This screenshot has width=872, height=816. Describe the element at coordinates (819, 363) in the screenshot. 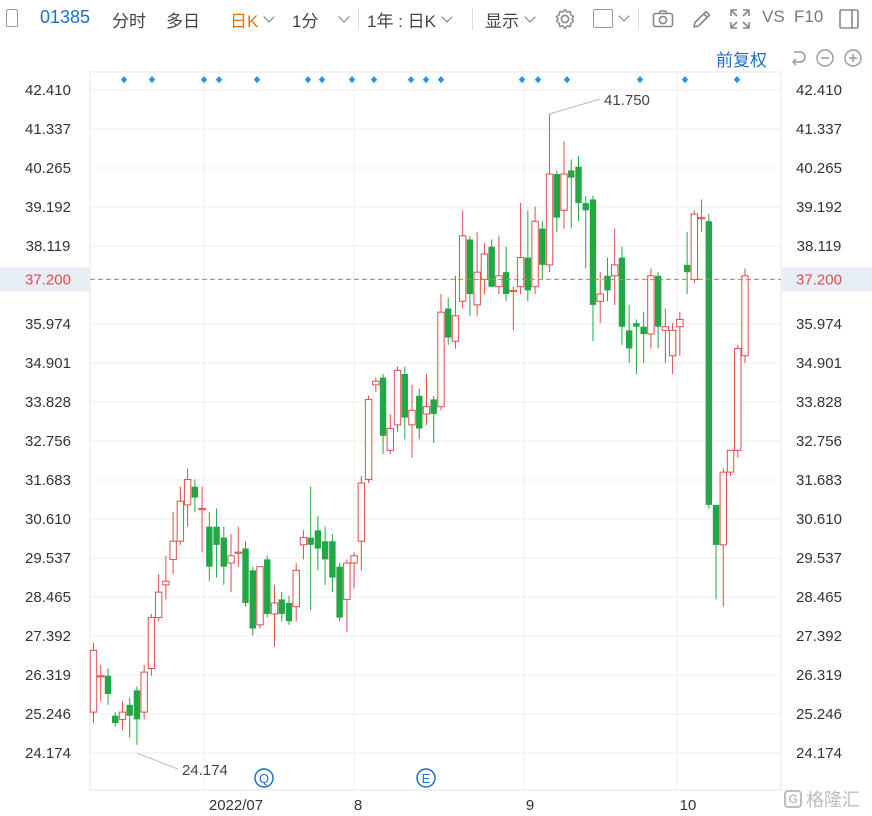

I see `y-tick-label-right: 34.901` at that location.